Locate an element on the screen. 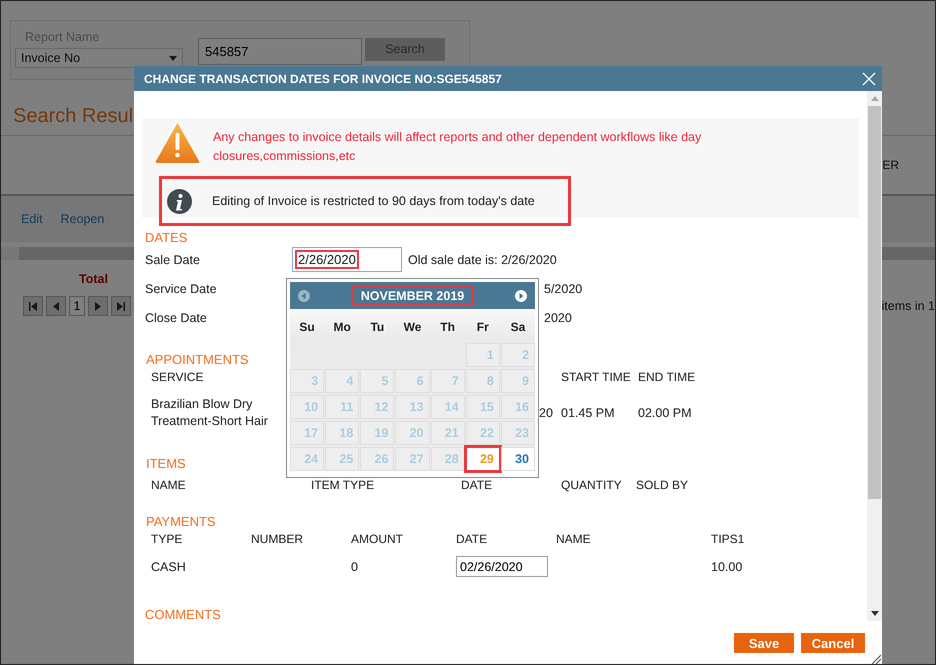 This screenshot has width=936, height=665. action-link: Edit is located at coordinates (32, 219).